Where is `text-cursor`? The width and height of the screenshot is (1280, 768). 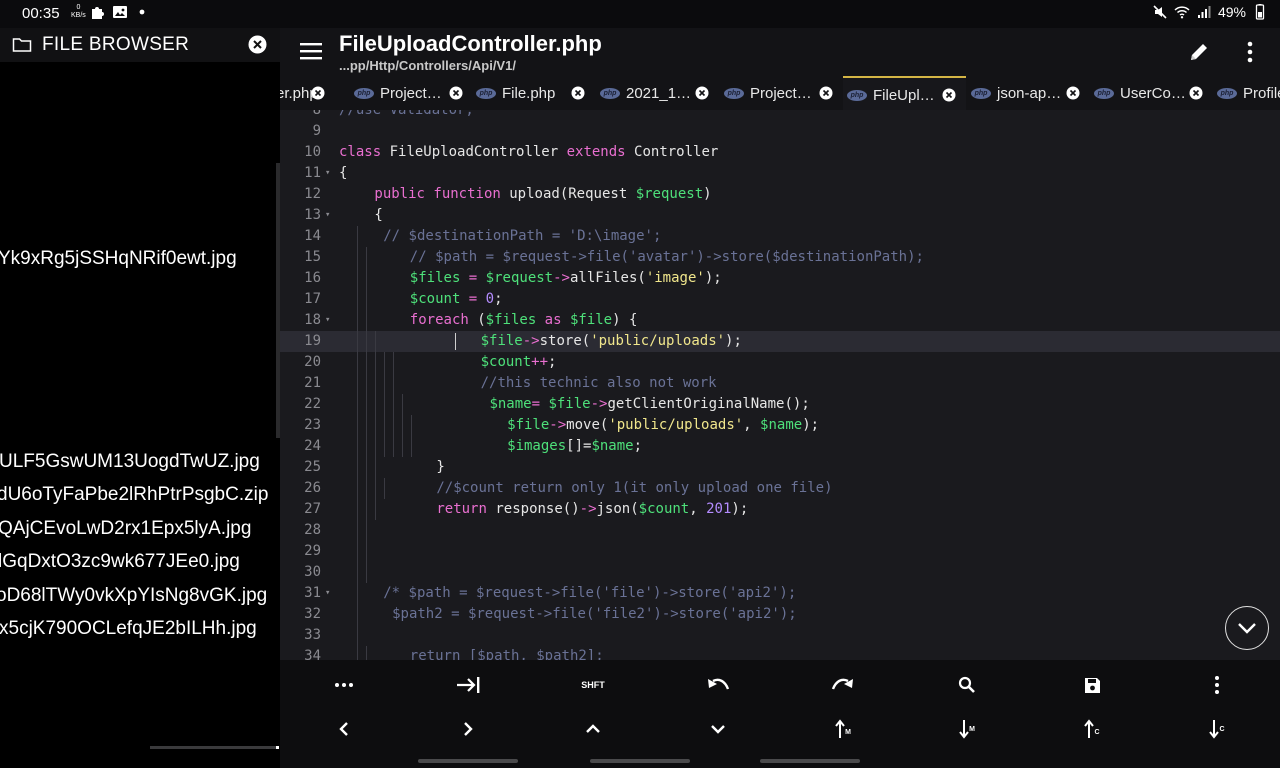 text-cursor is located at coordinates (455, 341).